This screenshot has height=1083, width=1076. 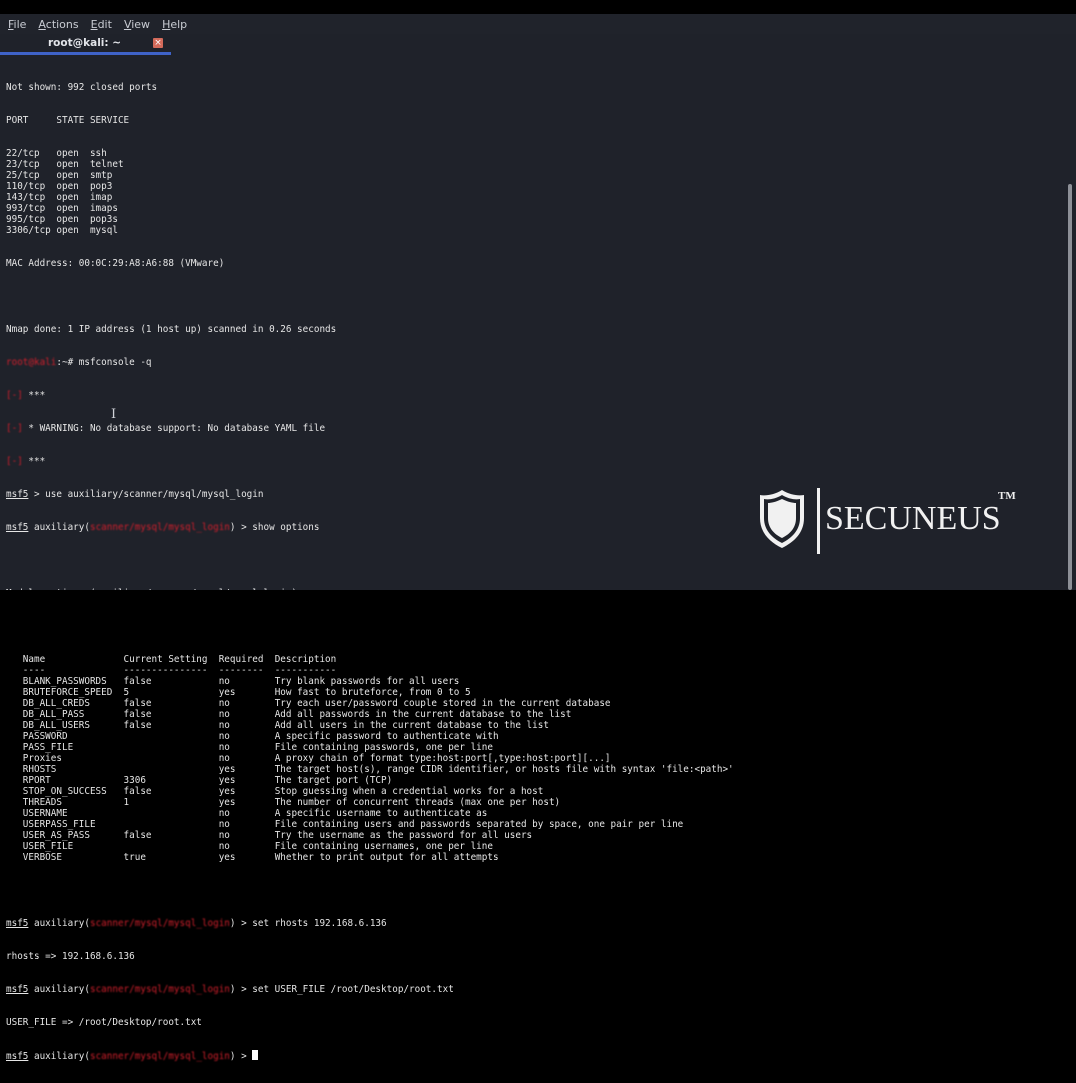 I want to click on rhosts-result: rhosts => 192.168.6.136, so click(x=70, y=956).